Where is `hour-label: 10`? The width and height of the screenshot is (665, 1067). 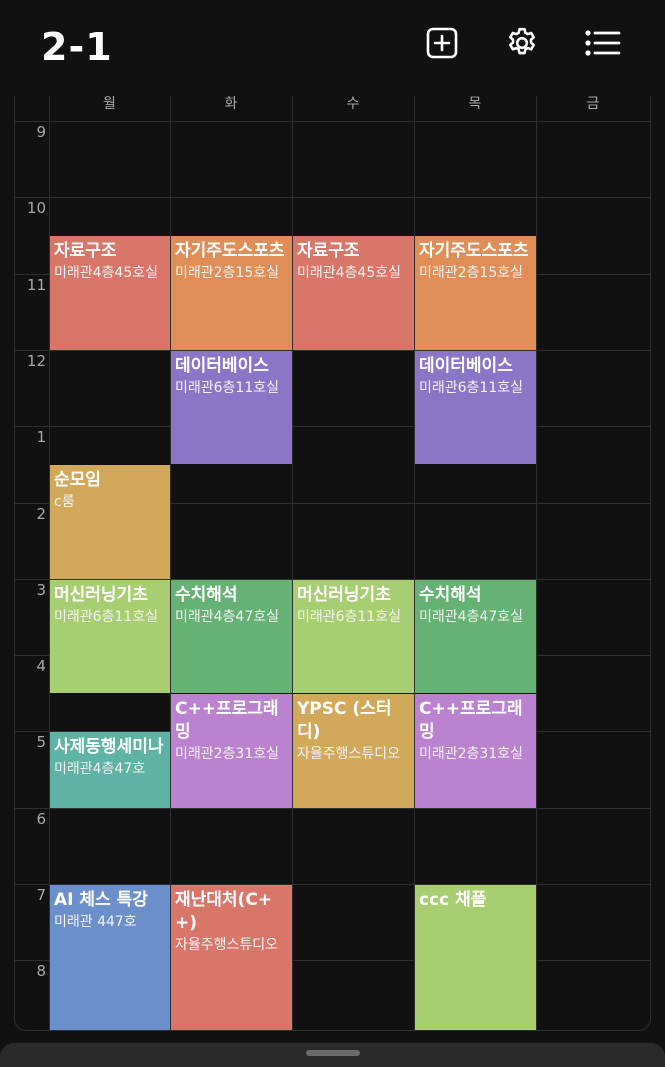 hour-label: 10 is located at coordinates (36, 208).